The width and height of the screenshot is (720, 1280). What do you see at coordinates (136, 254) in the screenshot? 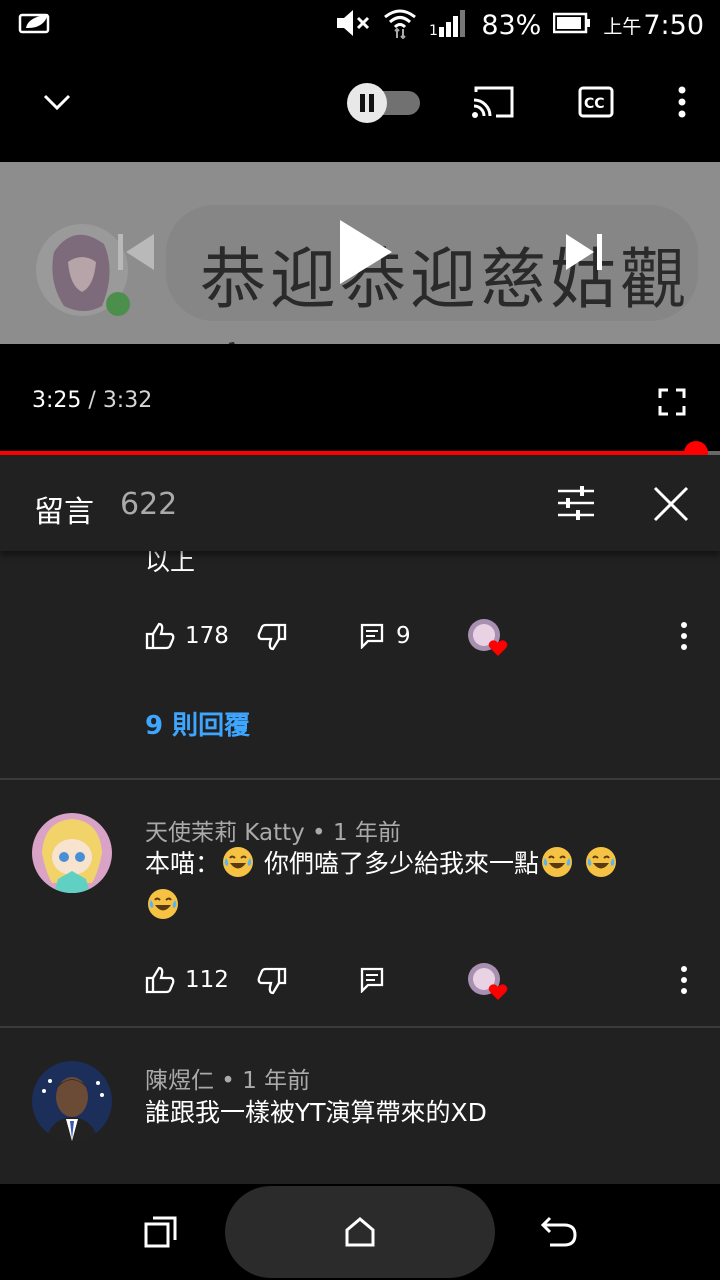
I see `previous-video-icon` at bounding box center [136, 254].